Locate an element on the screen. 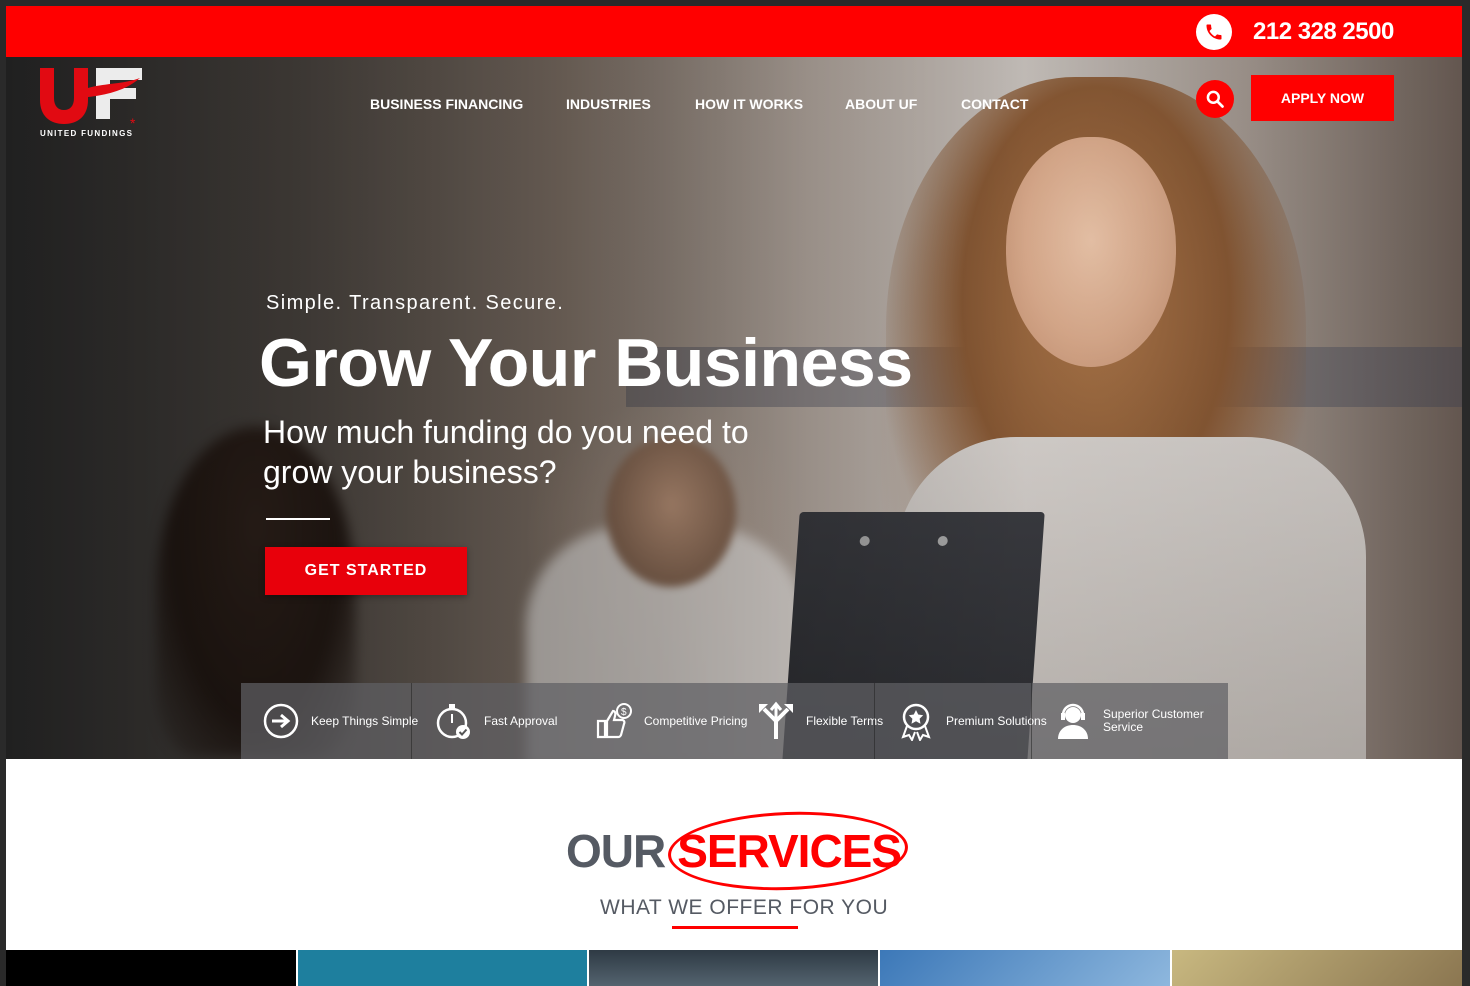 This screenshot has width=1470, height=986. search-button is located at coordinates (1215, 99).